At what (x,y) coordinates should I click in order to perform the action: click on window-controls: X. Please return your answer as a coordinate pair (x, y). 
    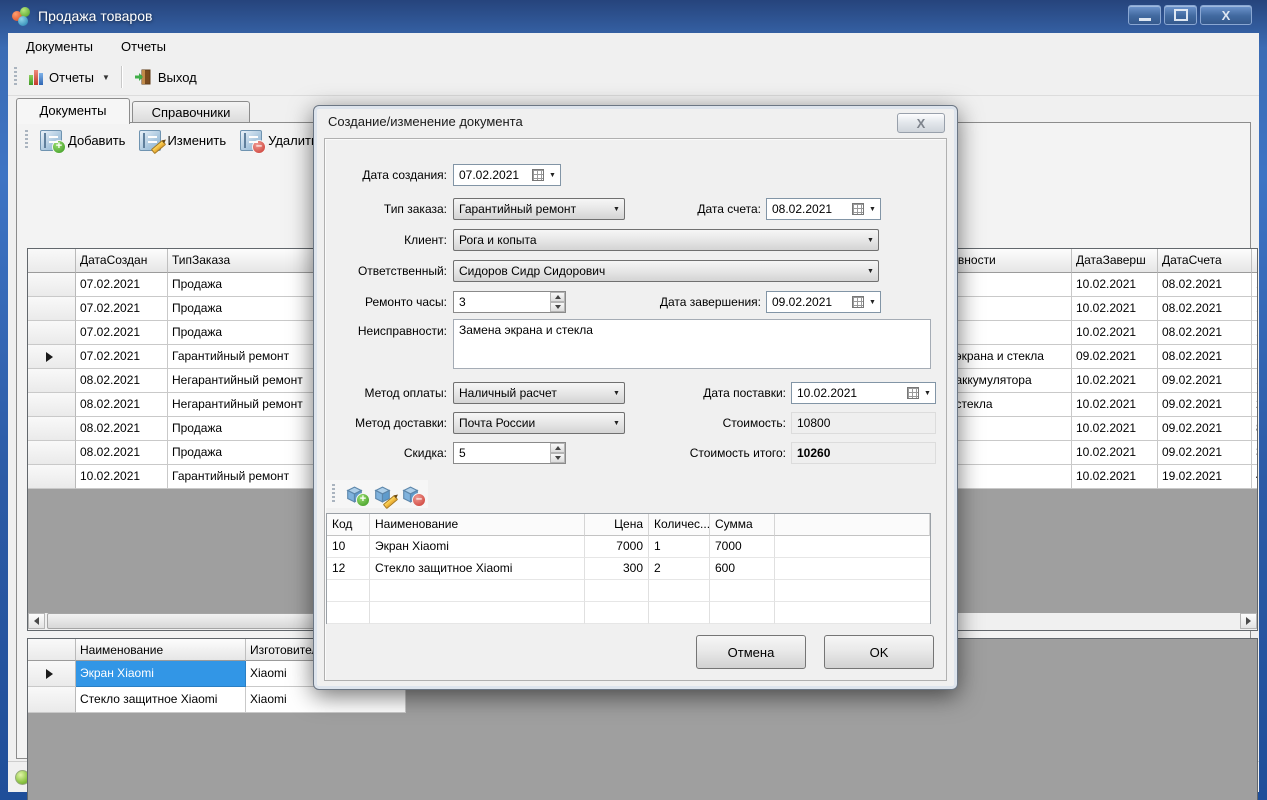
    Looking at the image, I should click on (1190, 15).